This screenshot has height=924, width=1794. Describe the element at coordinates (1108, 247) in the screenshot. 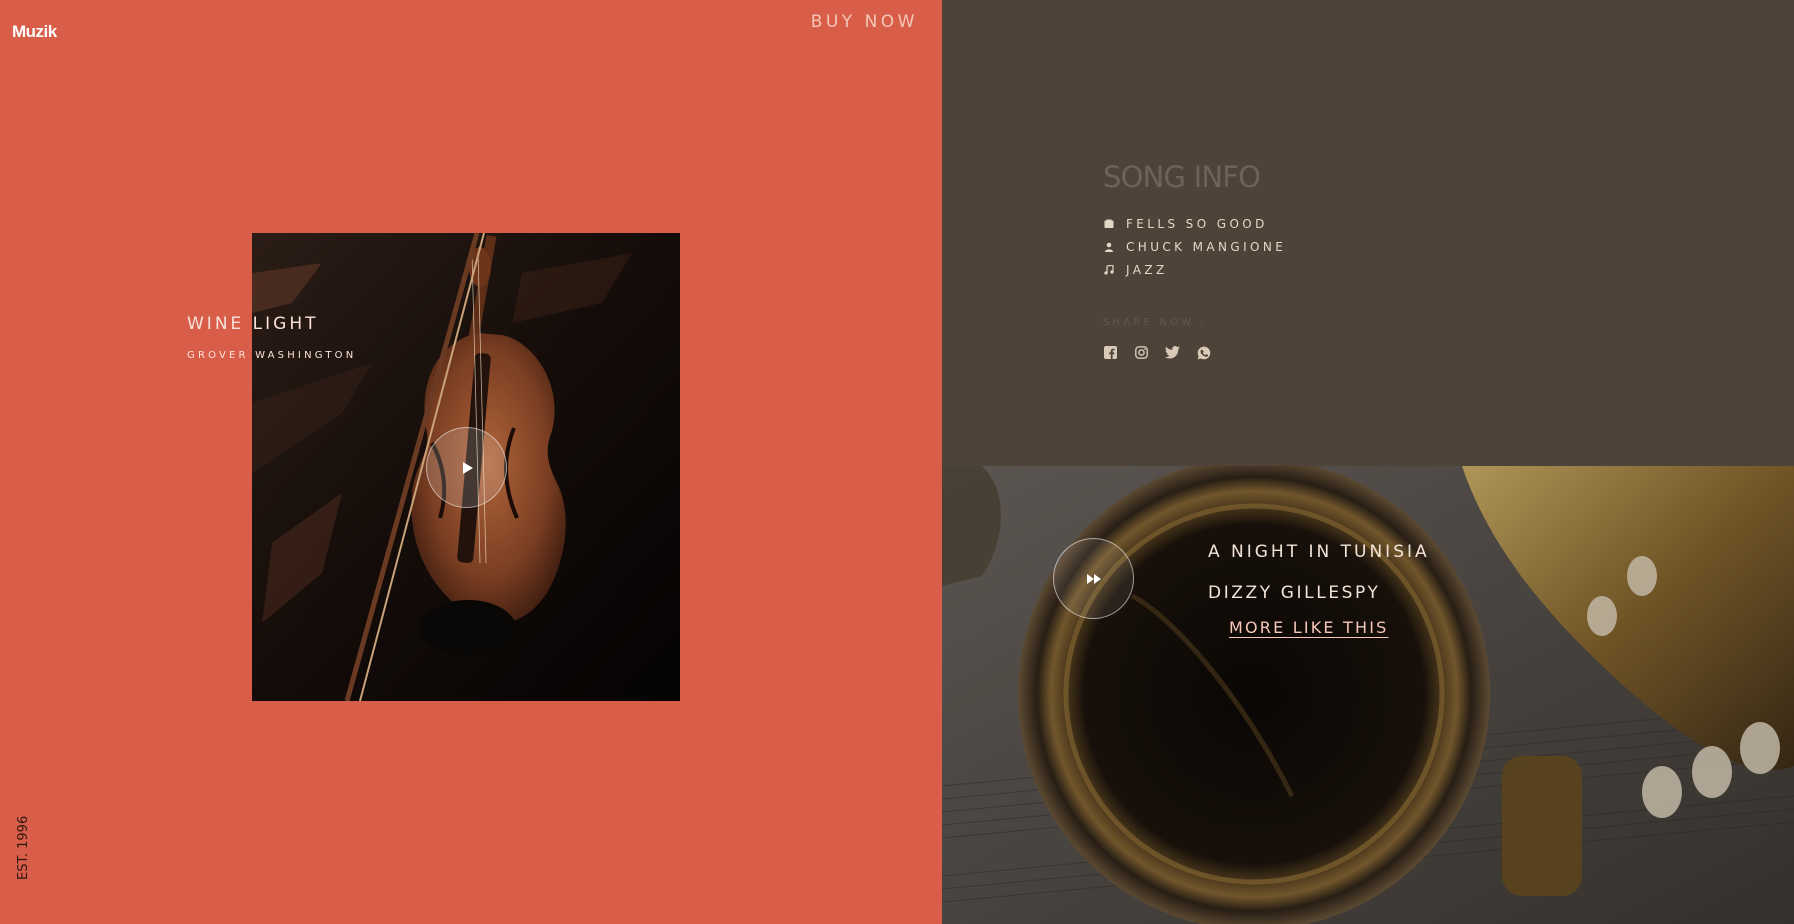

I see `person-icon` at that location.